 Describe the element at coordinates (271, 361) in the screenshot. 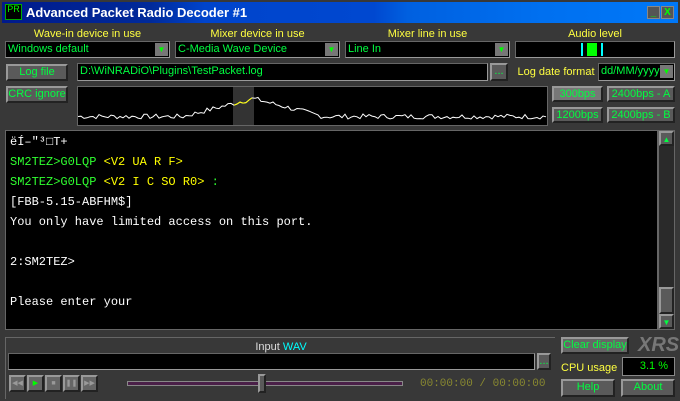

I see `wav-file-field` at that location.